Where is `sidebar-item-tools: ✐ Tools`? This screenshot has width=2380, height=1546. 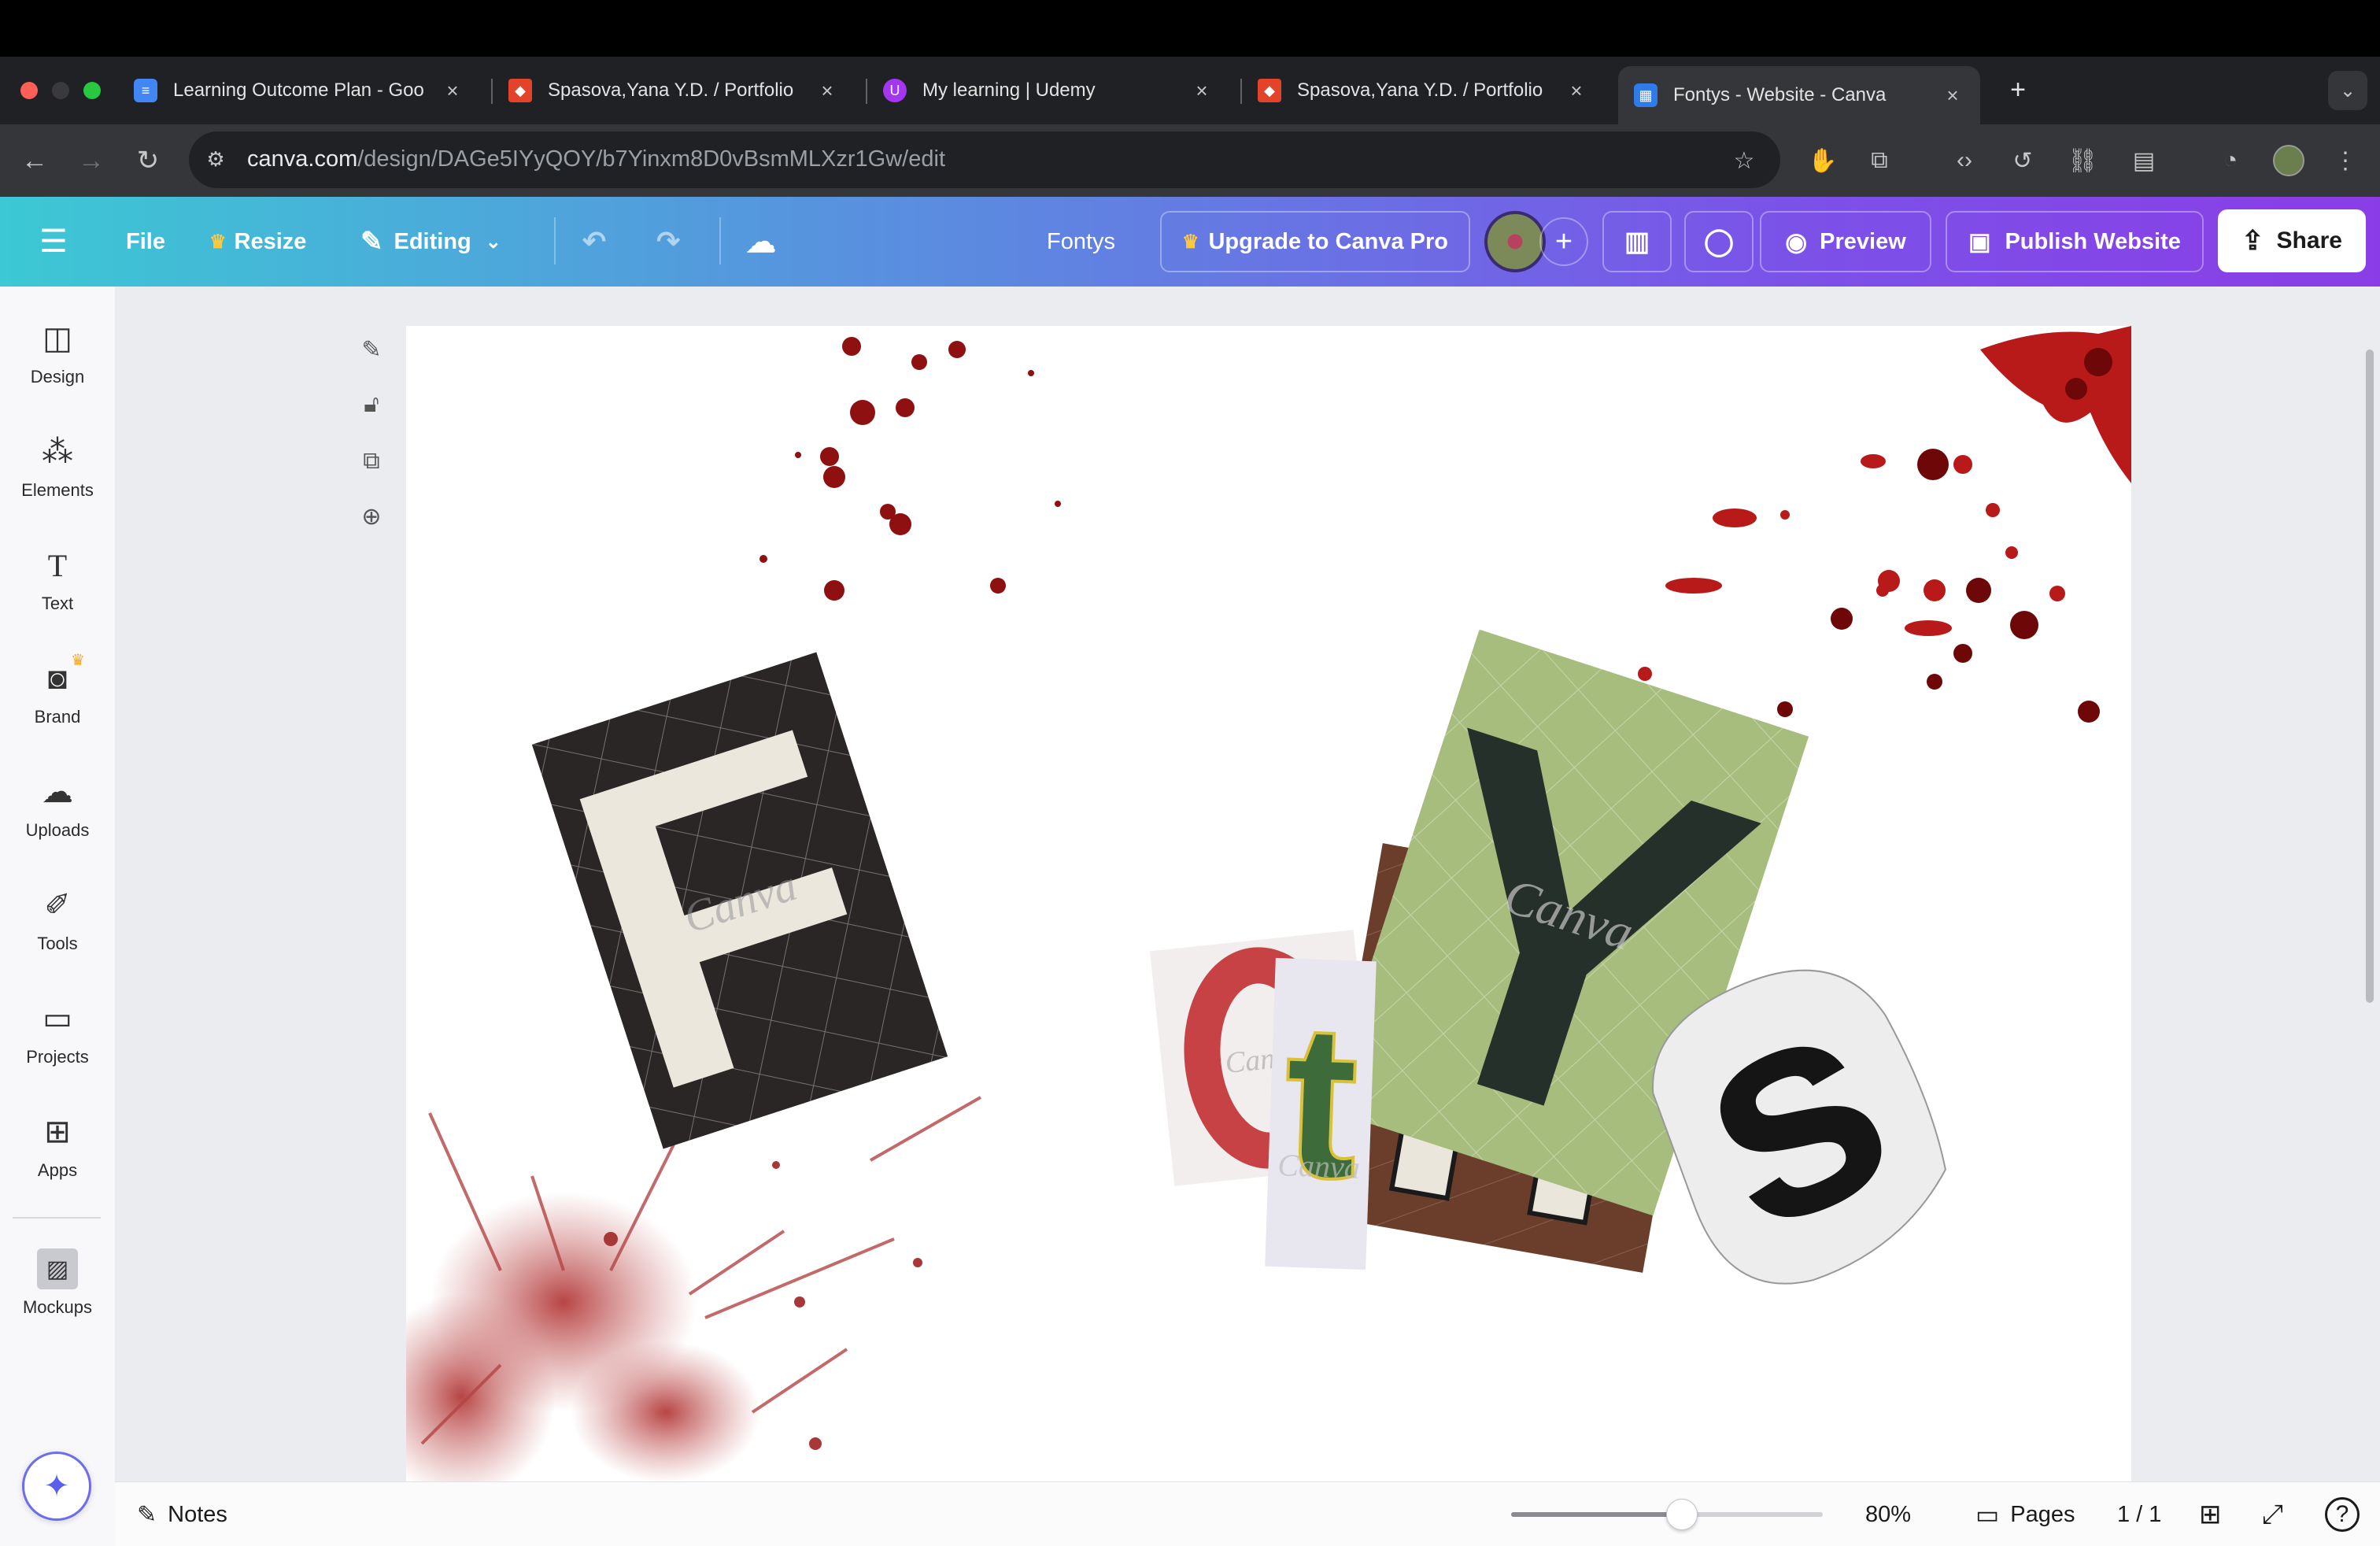
sidebar-item-tools: ✐ Tools is located at coordinates (57, 932).